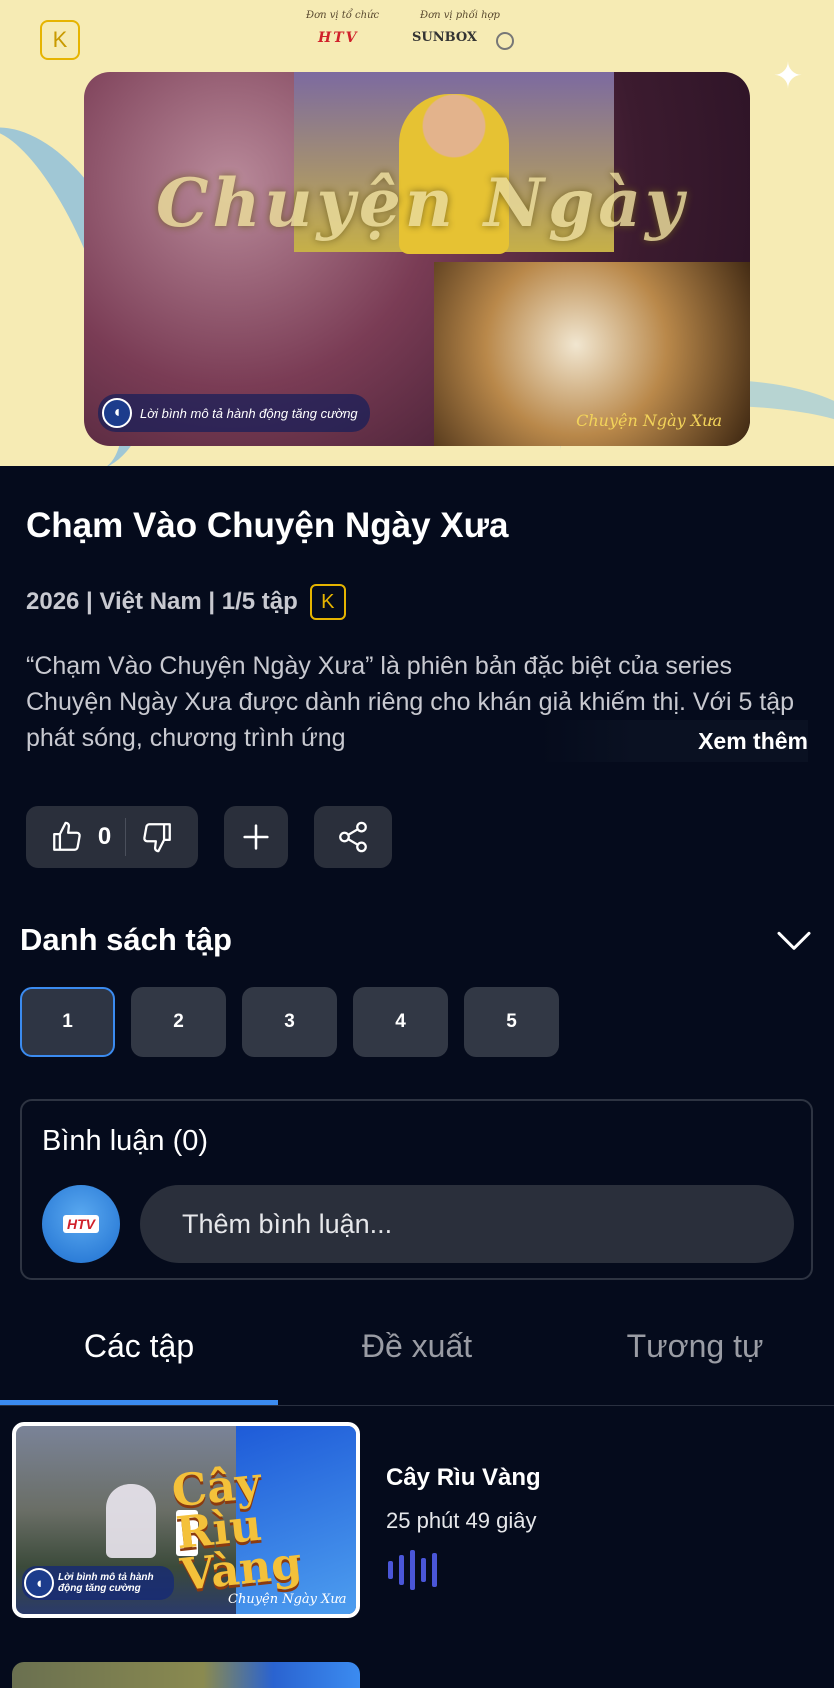 The height and width of the screenshot is (1688, 834). What do you see at coordinates (131, 1521) in the screenshot?
I see `thumbnail-figure` at bounding box center [131, 1521].